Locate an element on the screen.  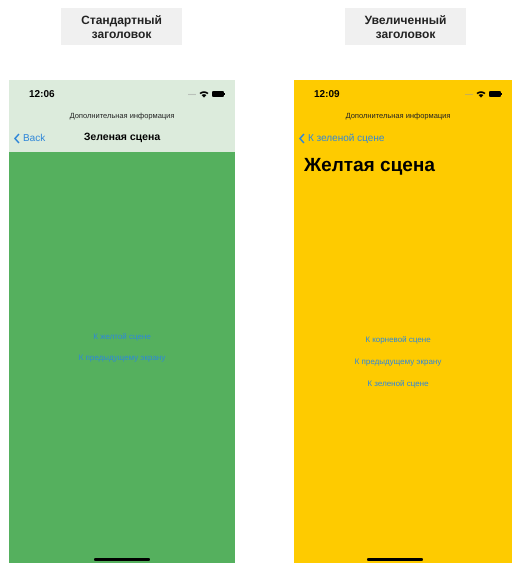
large-title: Желтая сцена is located at coordinates (369, 166).